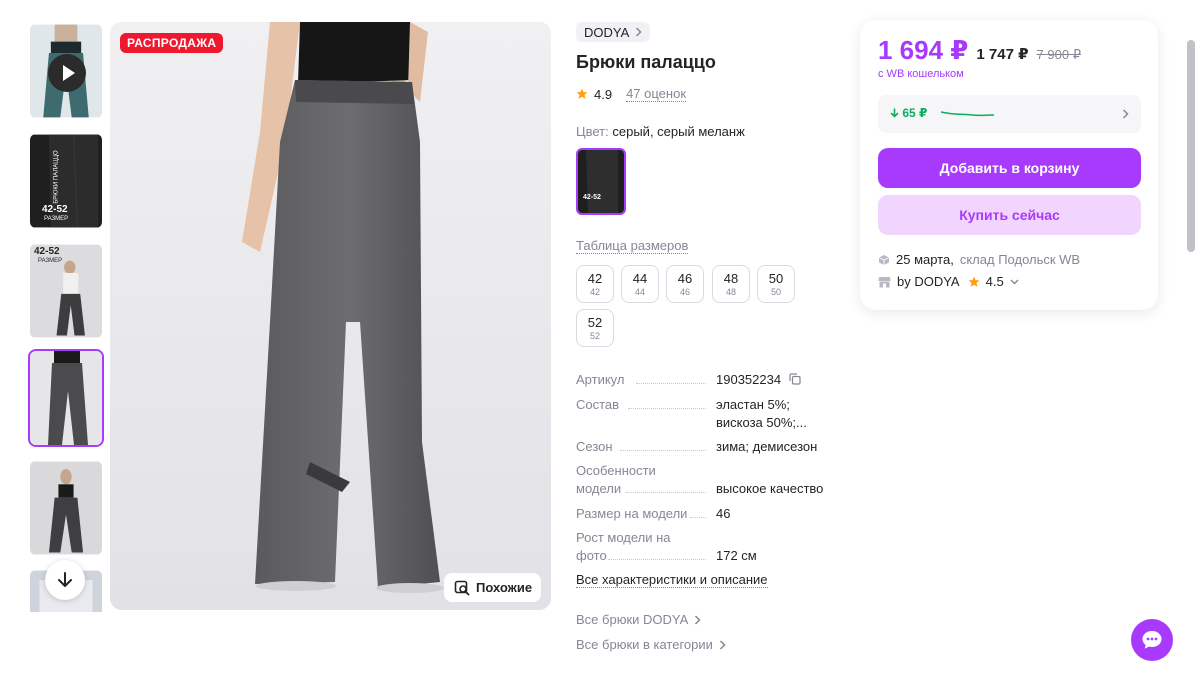  What do you see at coordinates (967, 114) in the screenshot?
I see `price-sparkline` at bounding box center [967, 114].